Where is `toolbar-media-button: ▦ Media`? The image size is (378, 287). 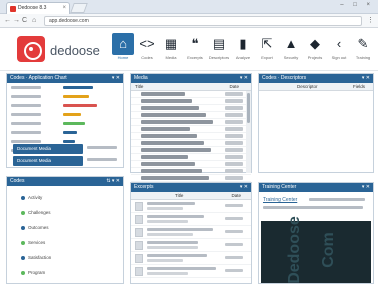 toolbar-media-button: ▦ Media is located at coordinates (171, 51).